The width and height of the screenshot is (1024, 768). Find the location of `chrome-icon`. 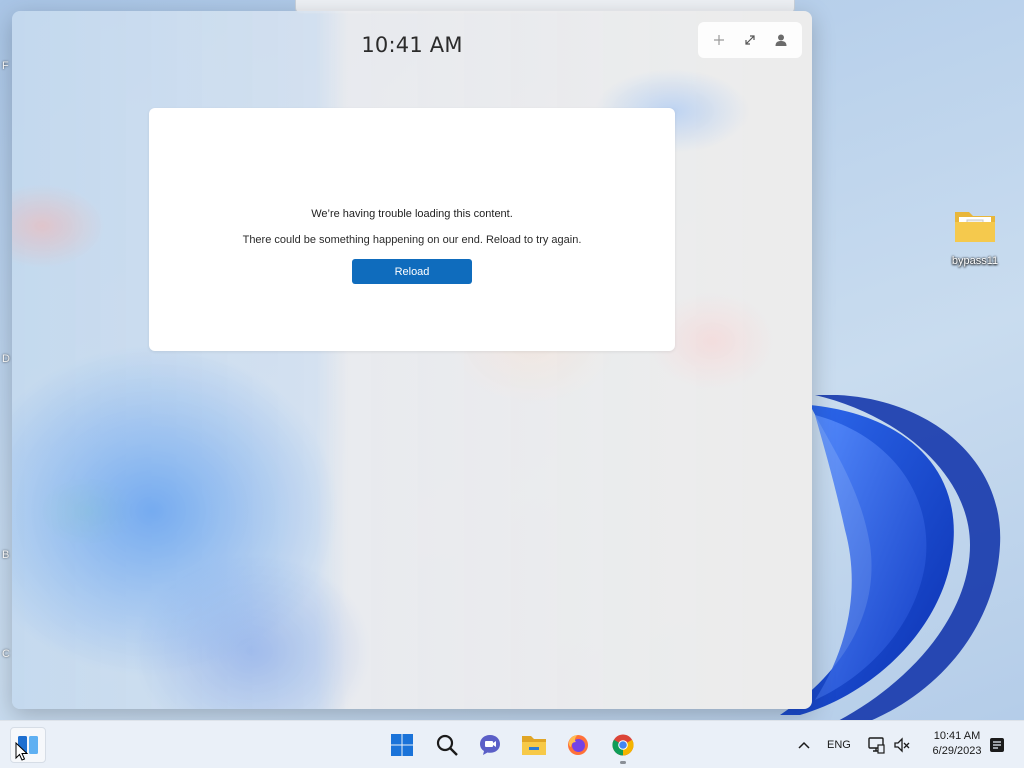

chrome-icon is located at coordinates (623, 745).